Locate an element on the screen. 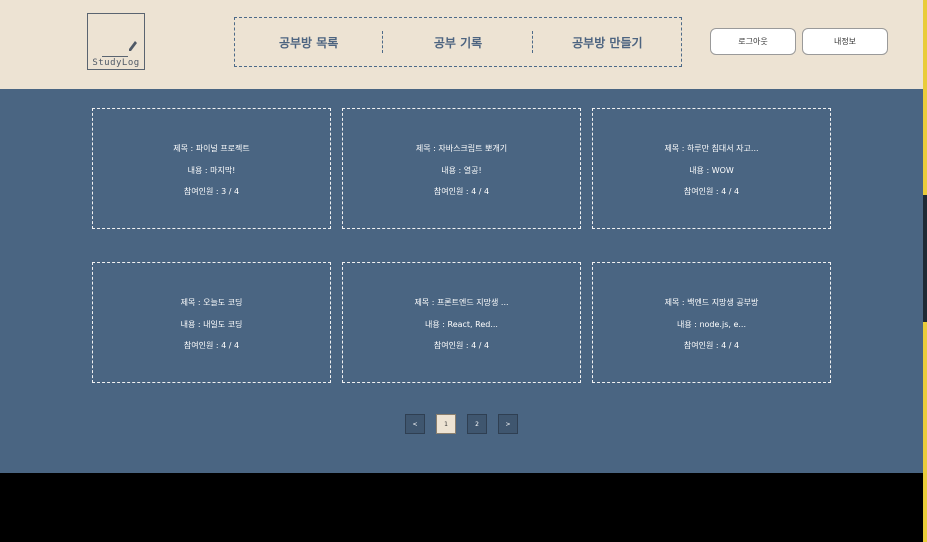  room-title: 제목 : 파이널 프로젝트 is located at coordinates (211, 148).